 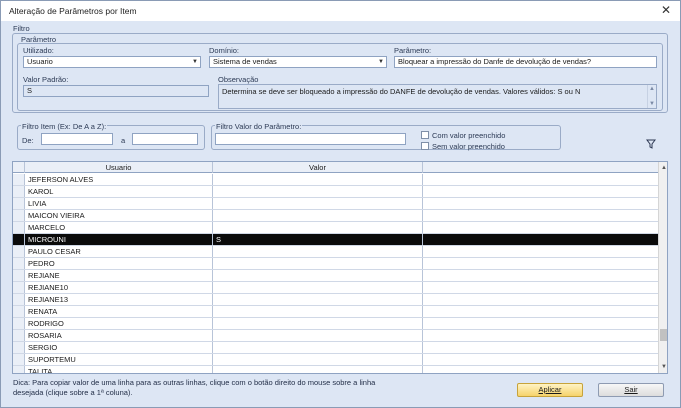 I want to click on observacao-scrollbar: ▲ ▼, so click(x=651, y=96).